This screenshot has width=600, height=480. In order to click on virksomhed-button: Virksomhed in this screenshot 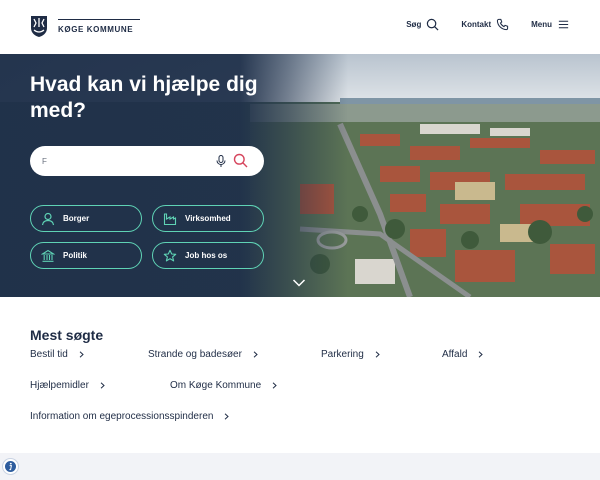, I will do `click(208, 218)`.